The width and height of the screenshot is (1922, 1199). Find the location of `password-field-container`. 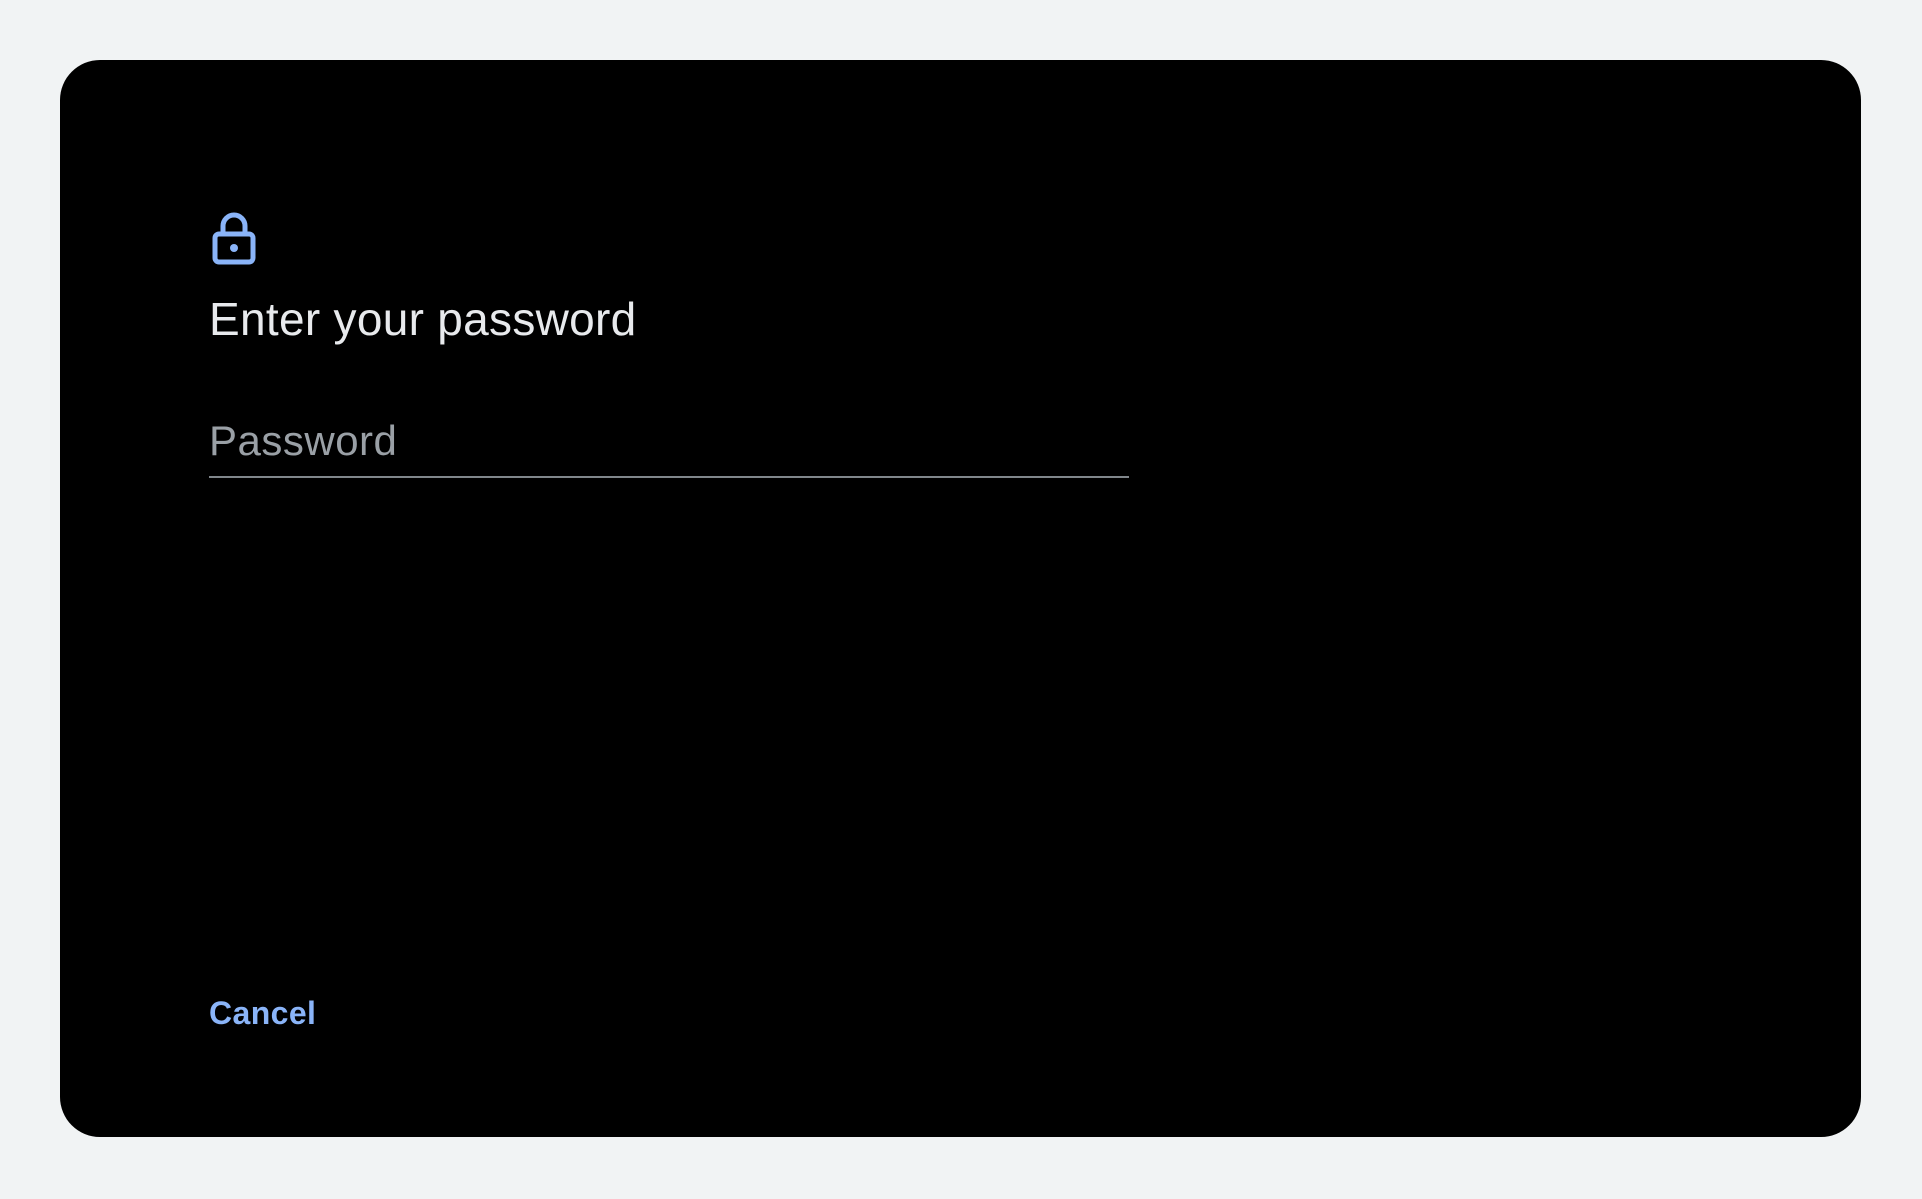

password-field-container is located at coordinates (669, 448).